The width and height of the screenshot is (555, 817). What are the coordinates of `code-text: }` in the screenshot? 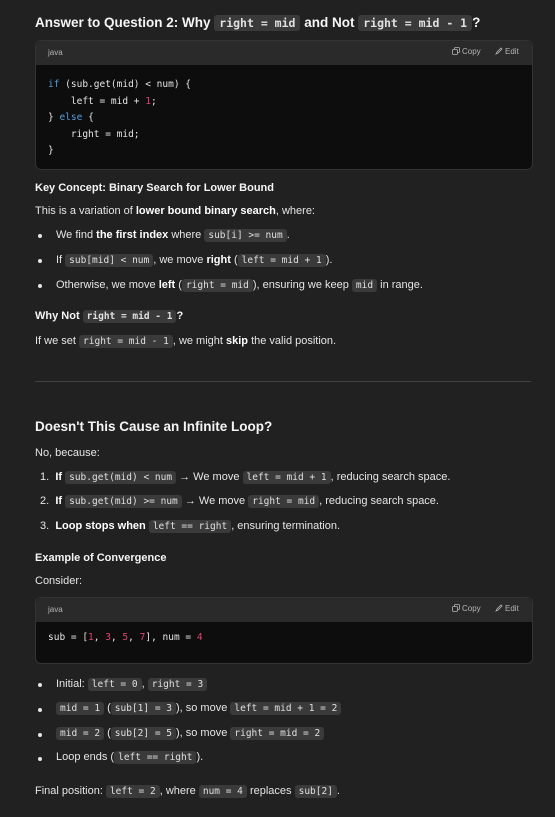 It's located at (54, 117).